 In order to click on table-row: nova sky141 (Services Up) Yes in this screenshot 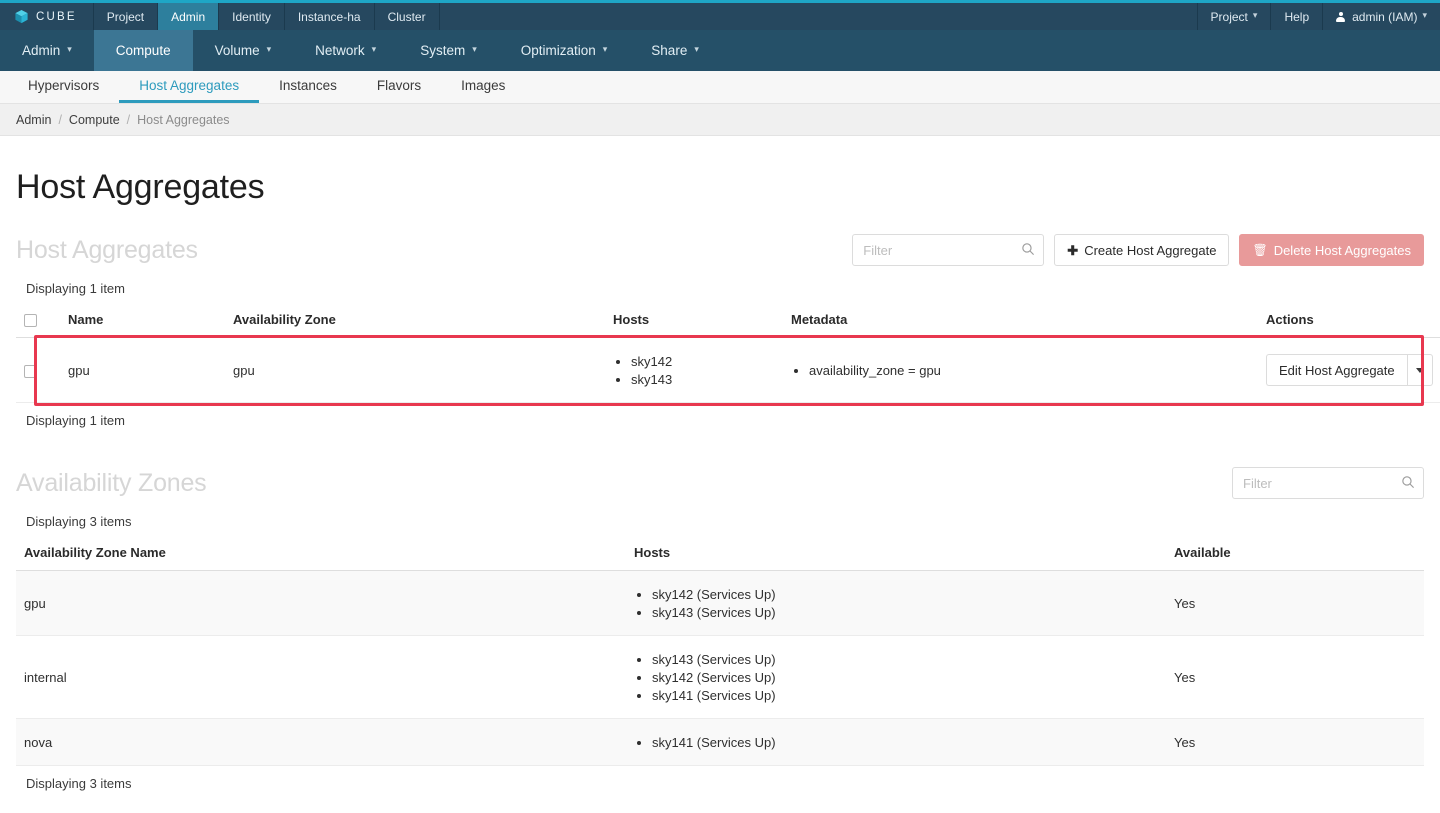, I will do `click(720, 742)`.